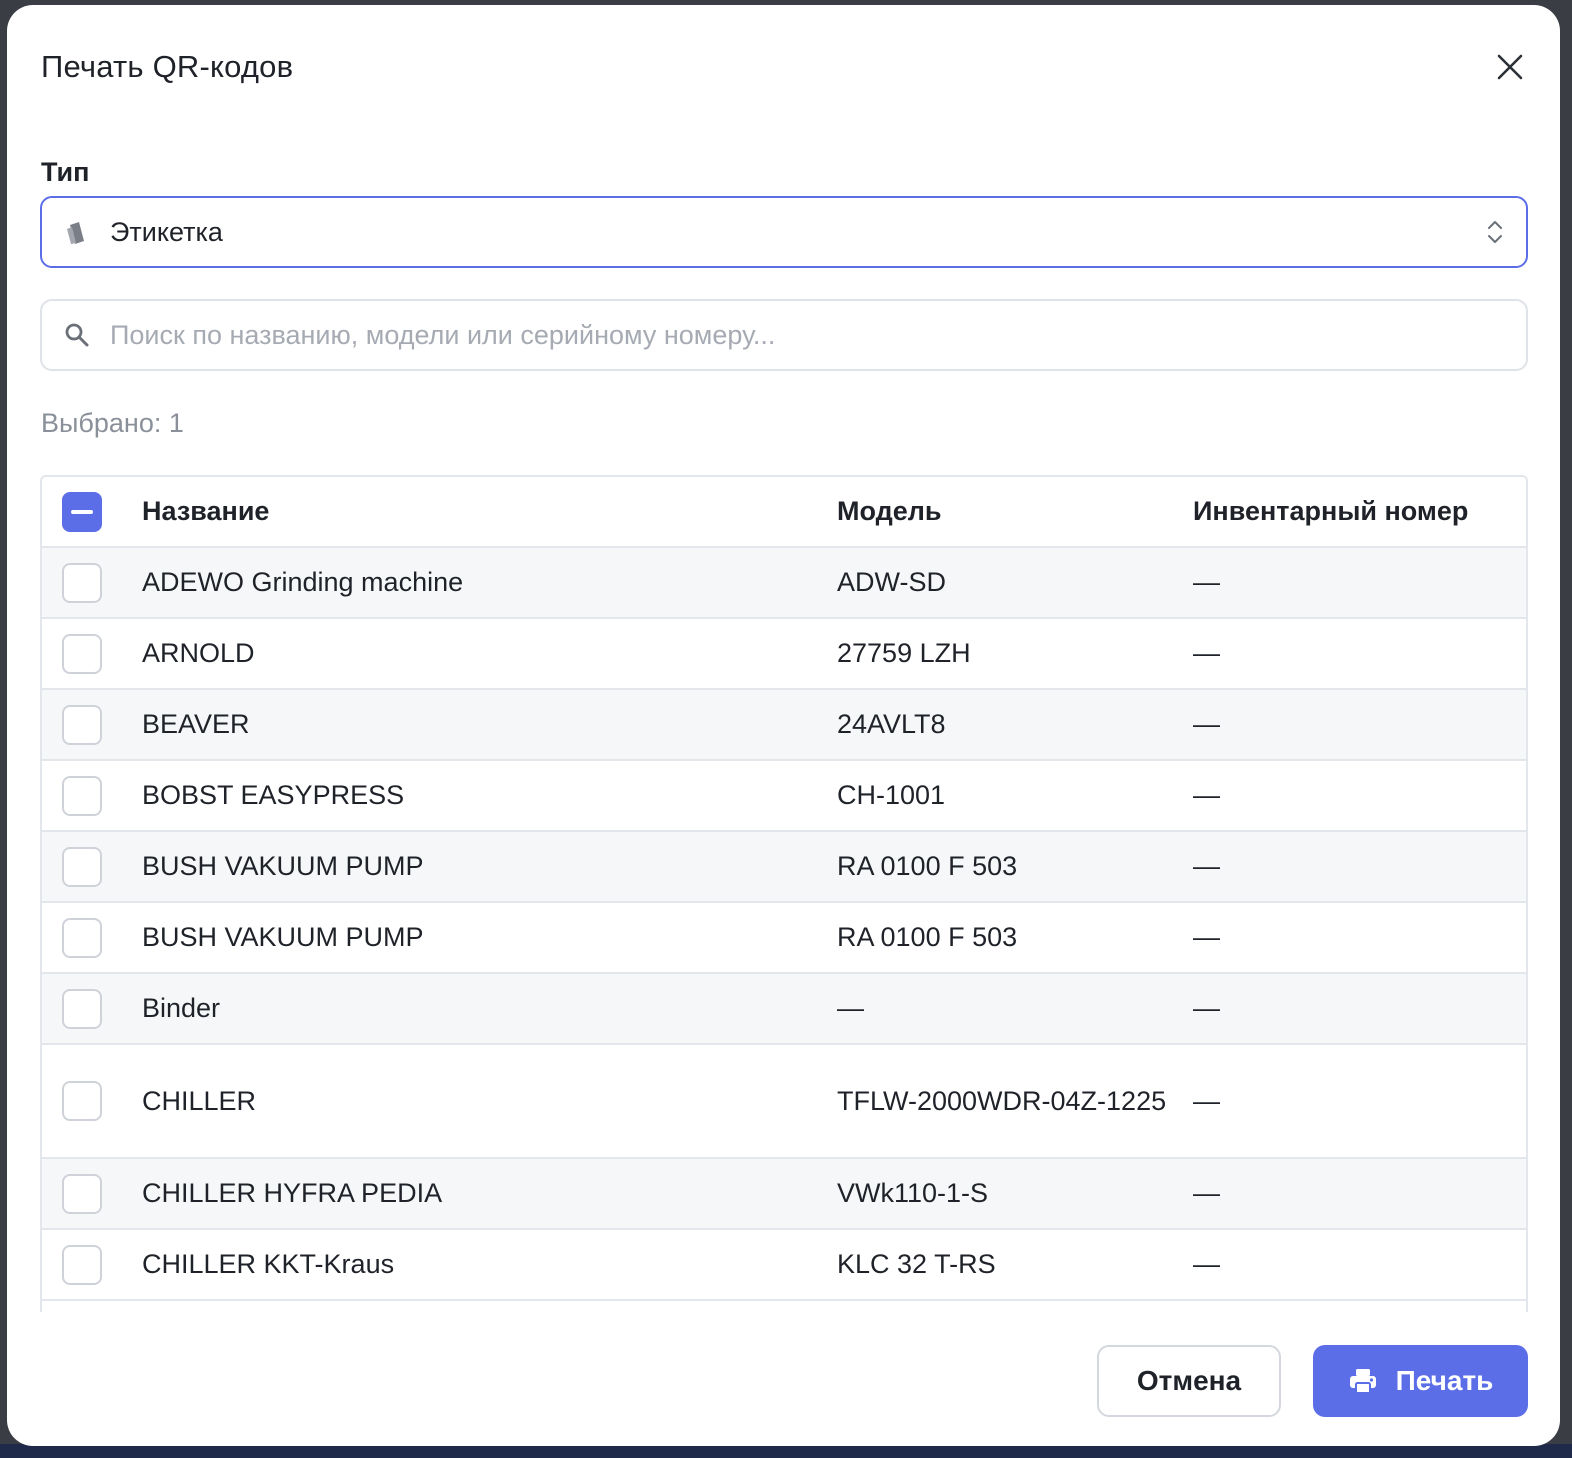  I want to click on cell-model: 24AVLT8, so click(891, 724).